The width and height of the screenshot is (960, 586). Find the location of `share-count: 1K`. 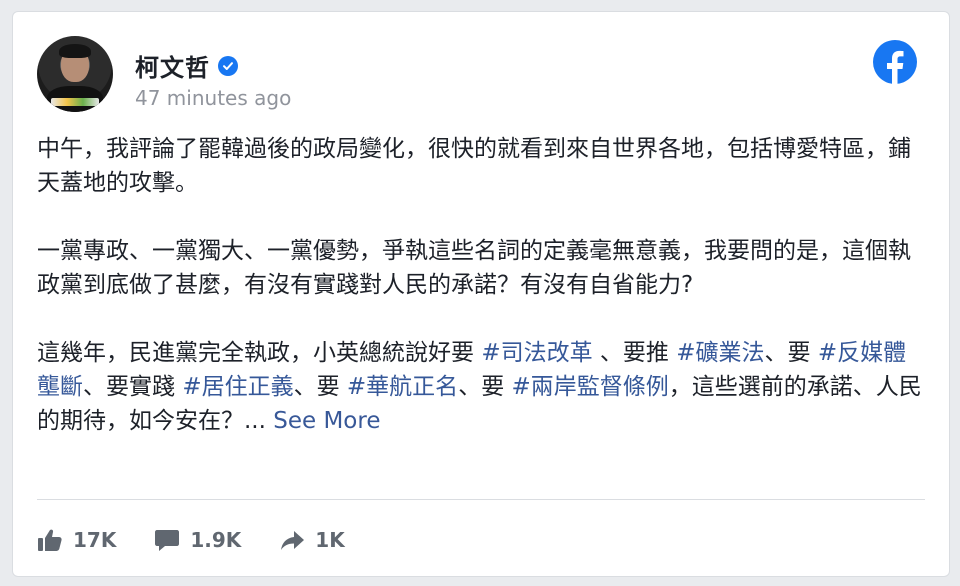

share-count: 1K is located at coordinates (330, 540).